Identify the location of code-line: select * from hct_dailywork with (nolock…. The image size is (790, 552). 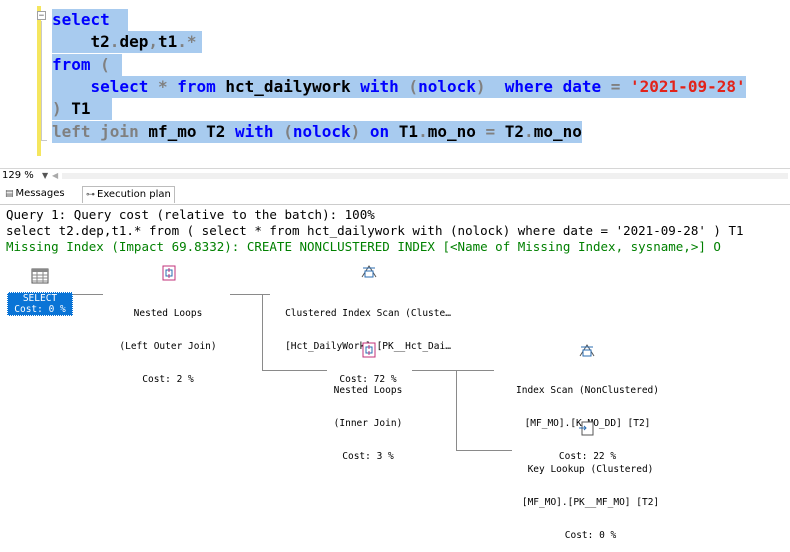
(399, 87).